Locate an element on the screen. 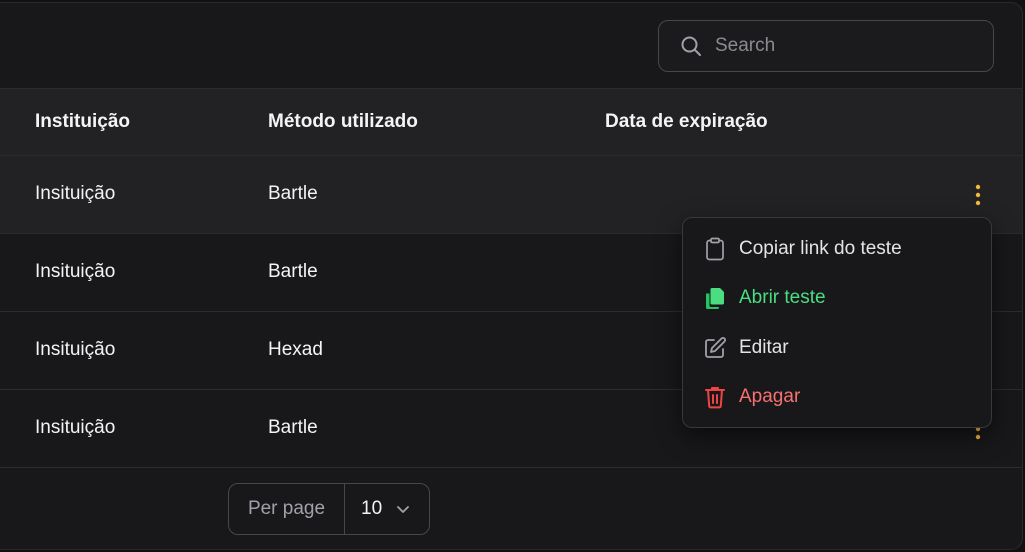 Image resolution: width=1025 pixels, height=552 pixels. menu-item-label: Copiar link do teste is located at coordinates (820, 248).